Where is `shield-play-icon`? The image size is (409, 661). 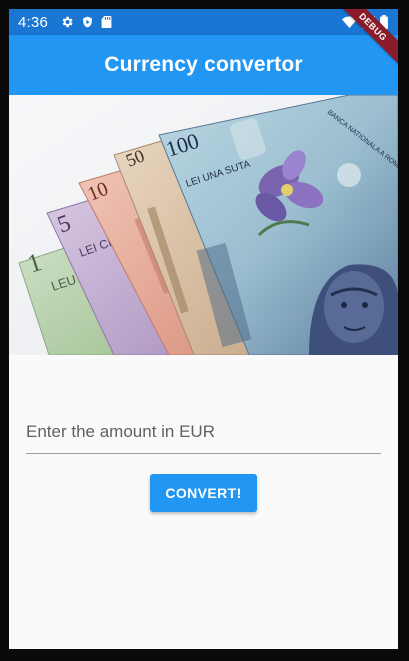 shield-play-icon is located at coordinates (87, 22).